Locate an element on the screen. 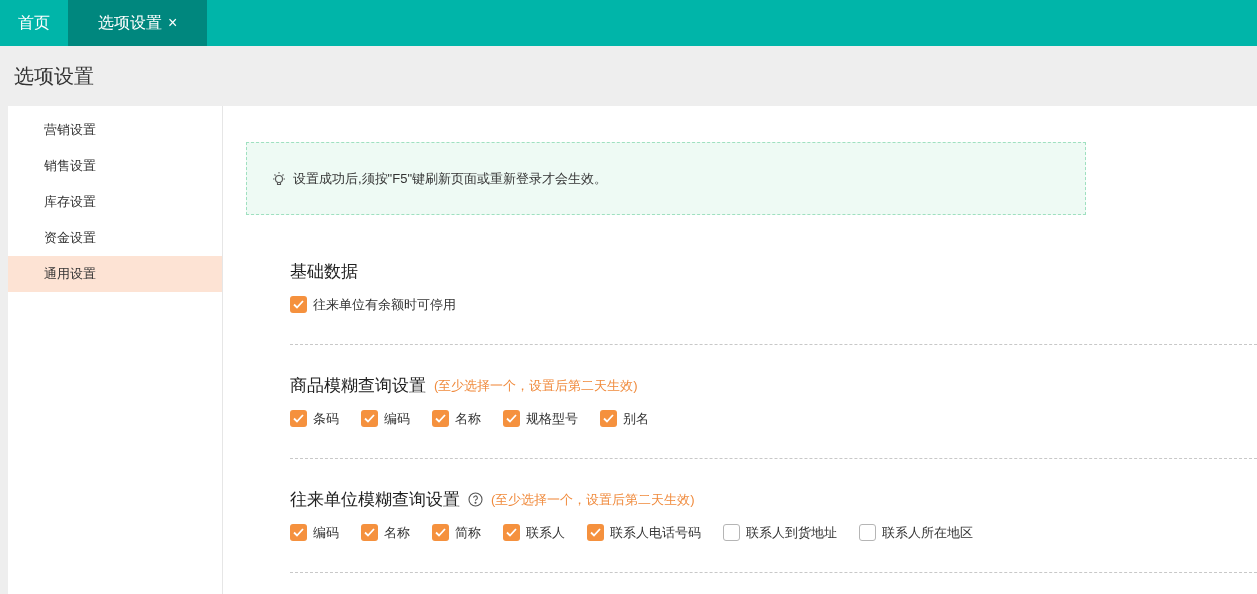 The width and height of the screenshot is (1257, 594). checkbox-label: 联系人到货地址 is located at coordinates (791, 532).